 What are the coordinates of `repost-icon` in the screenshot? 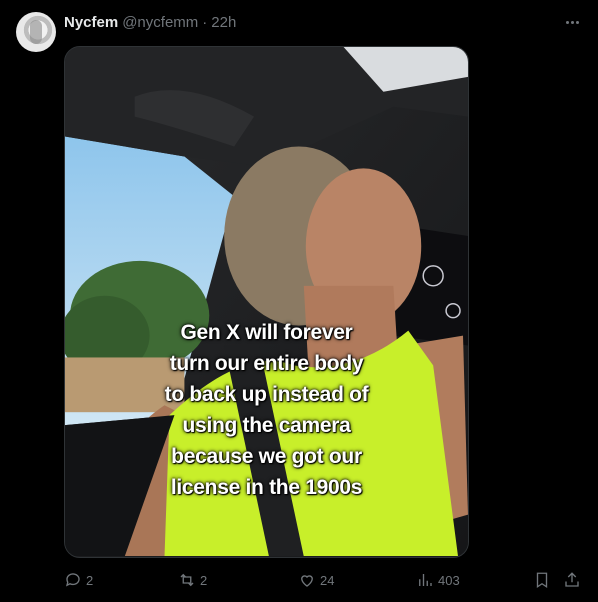 It's located at (187, 580).